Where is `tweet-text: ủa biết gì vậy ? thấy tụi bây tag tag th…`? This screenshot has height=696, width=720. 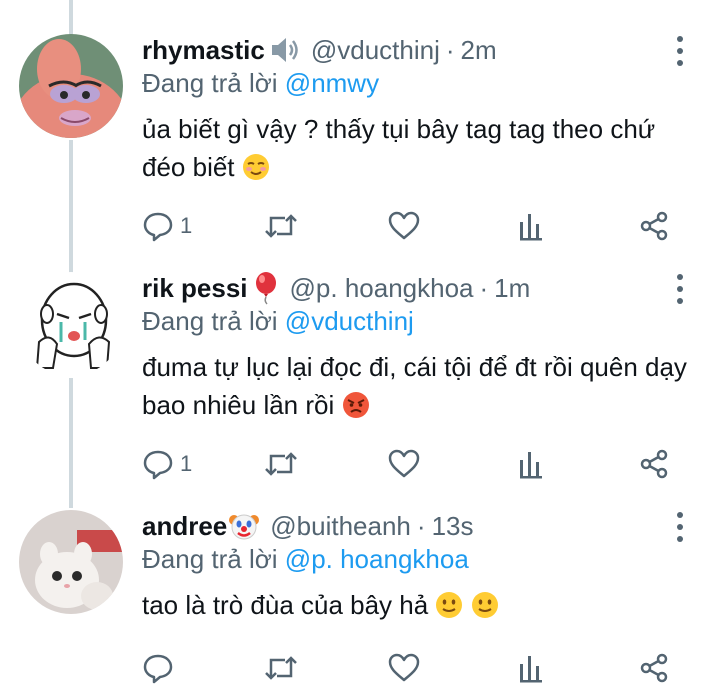 tweet-text: ủa biết gì vậy ? thấy tụi bây tag tag th… is located at coordinates (422, 148).